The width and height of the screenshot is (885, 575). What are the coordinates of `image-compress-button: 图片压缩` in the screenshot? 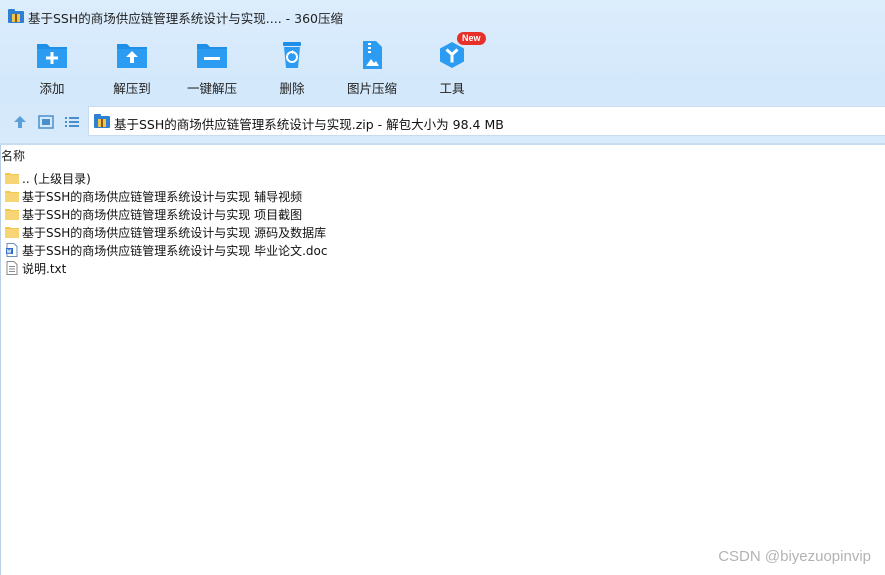 It's located at (372, 67).